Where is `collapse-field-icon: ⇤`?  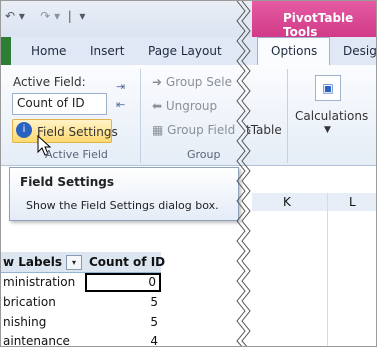 collapse-field-icon: ⇤ is located at coordinates (120, 104).